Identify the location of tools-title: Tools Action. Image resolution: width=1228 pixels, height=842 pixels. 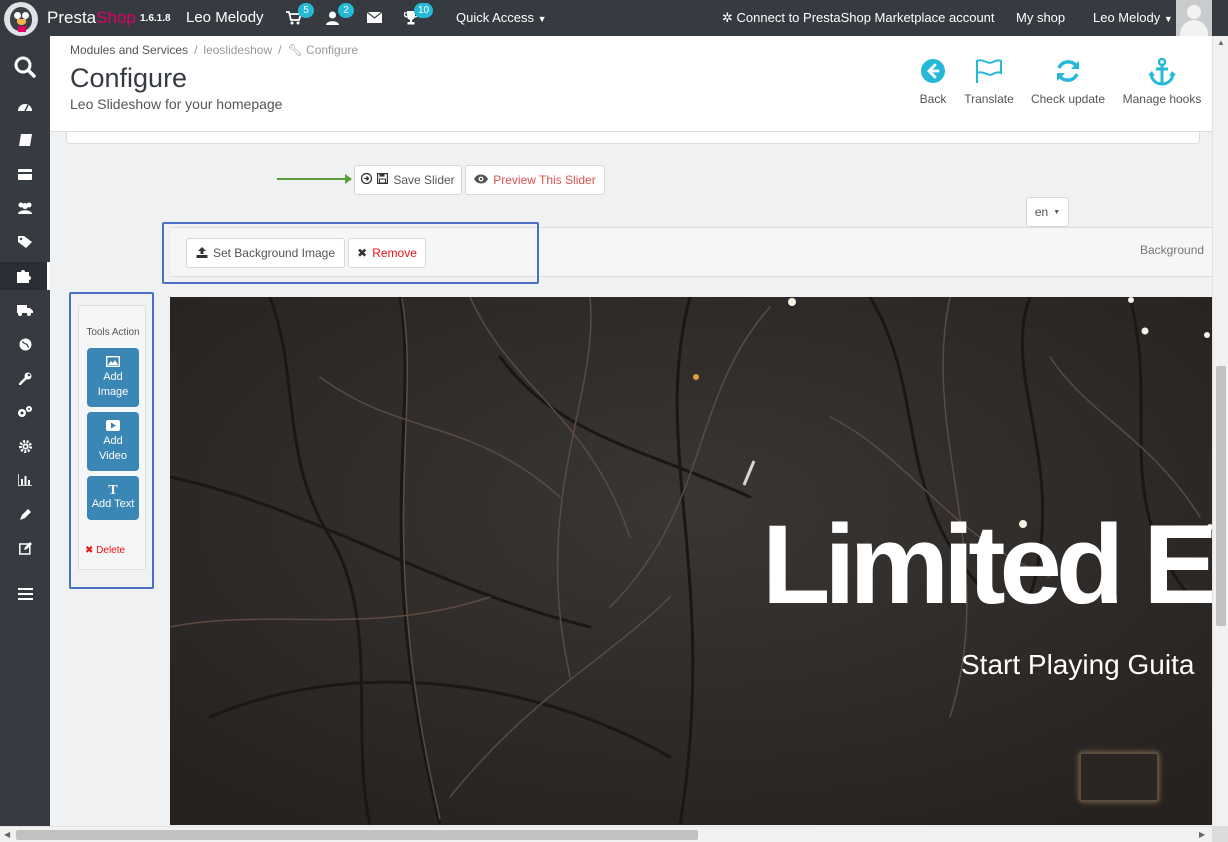
(113, 332).